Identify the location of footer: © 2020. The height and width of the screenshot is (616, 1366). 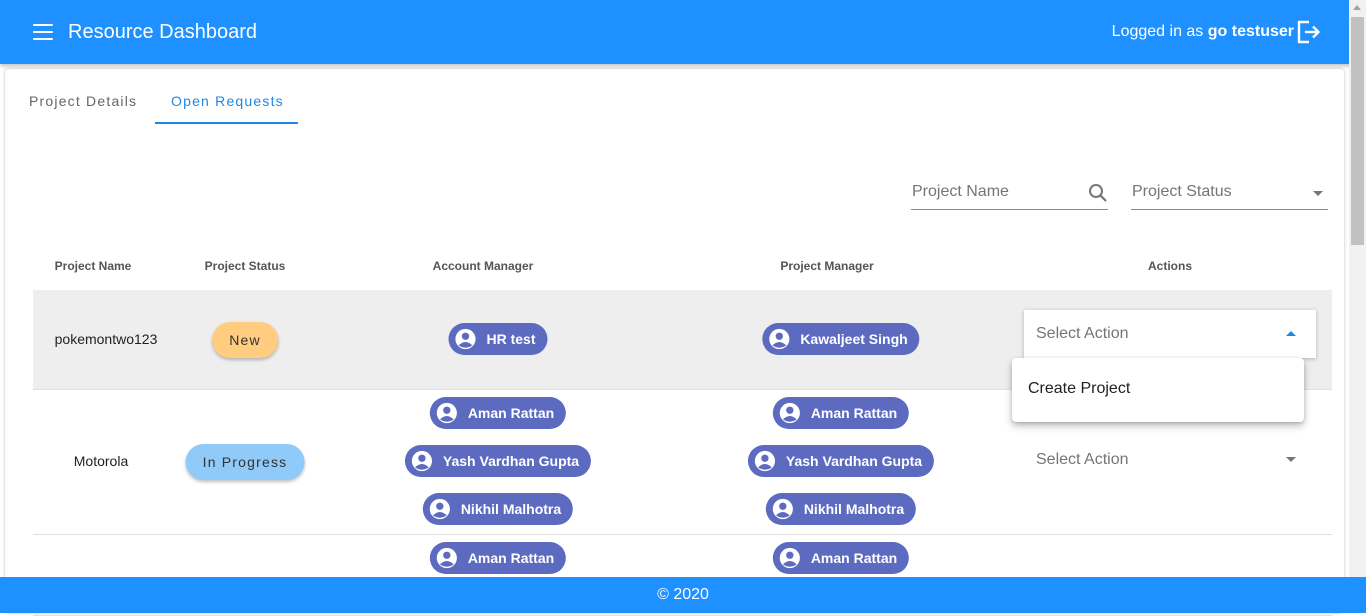
(683, 595).